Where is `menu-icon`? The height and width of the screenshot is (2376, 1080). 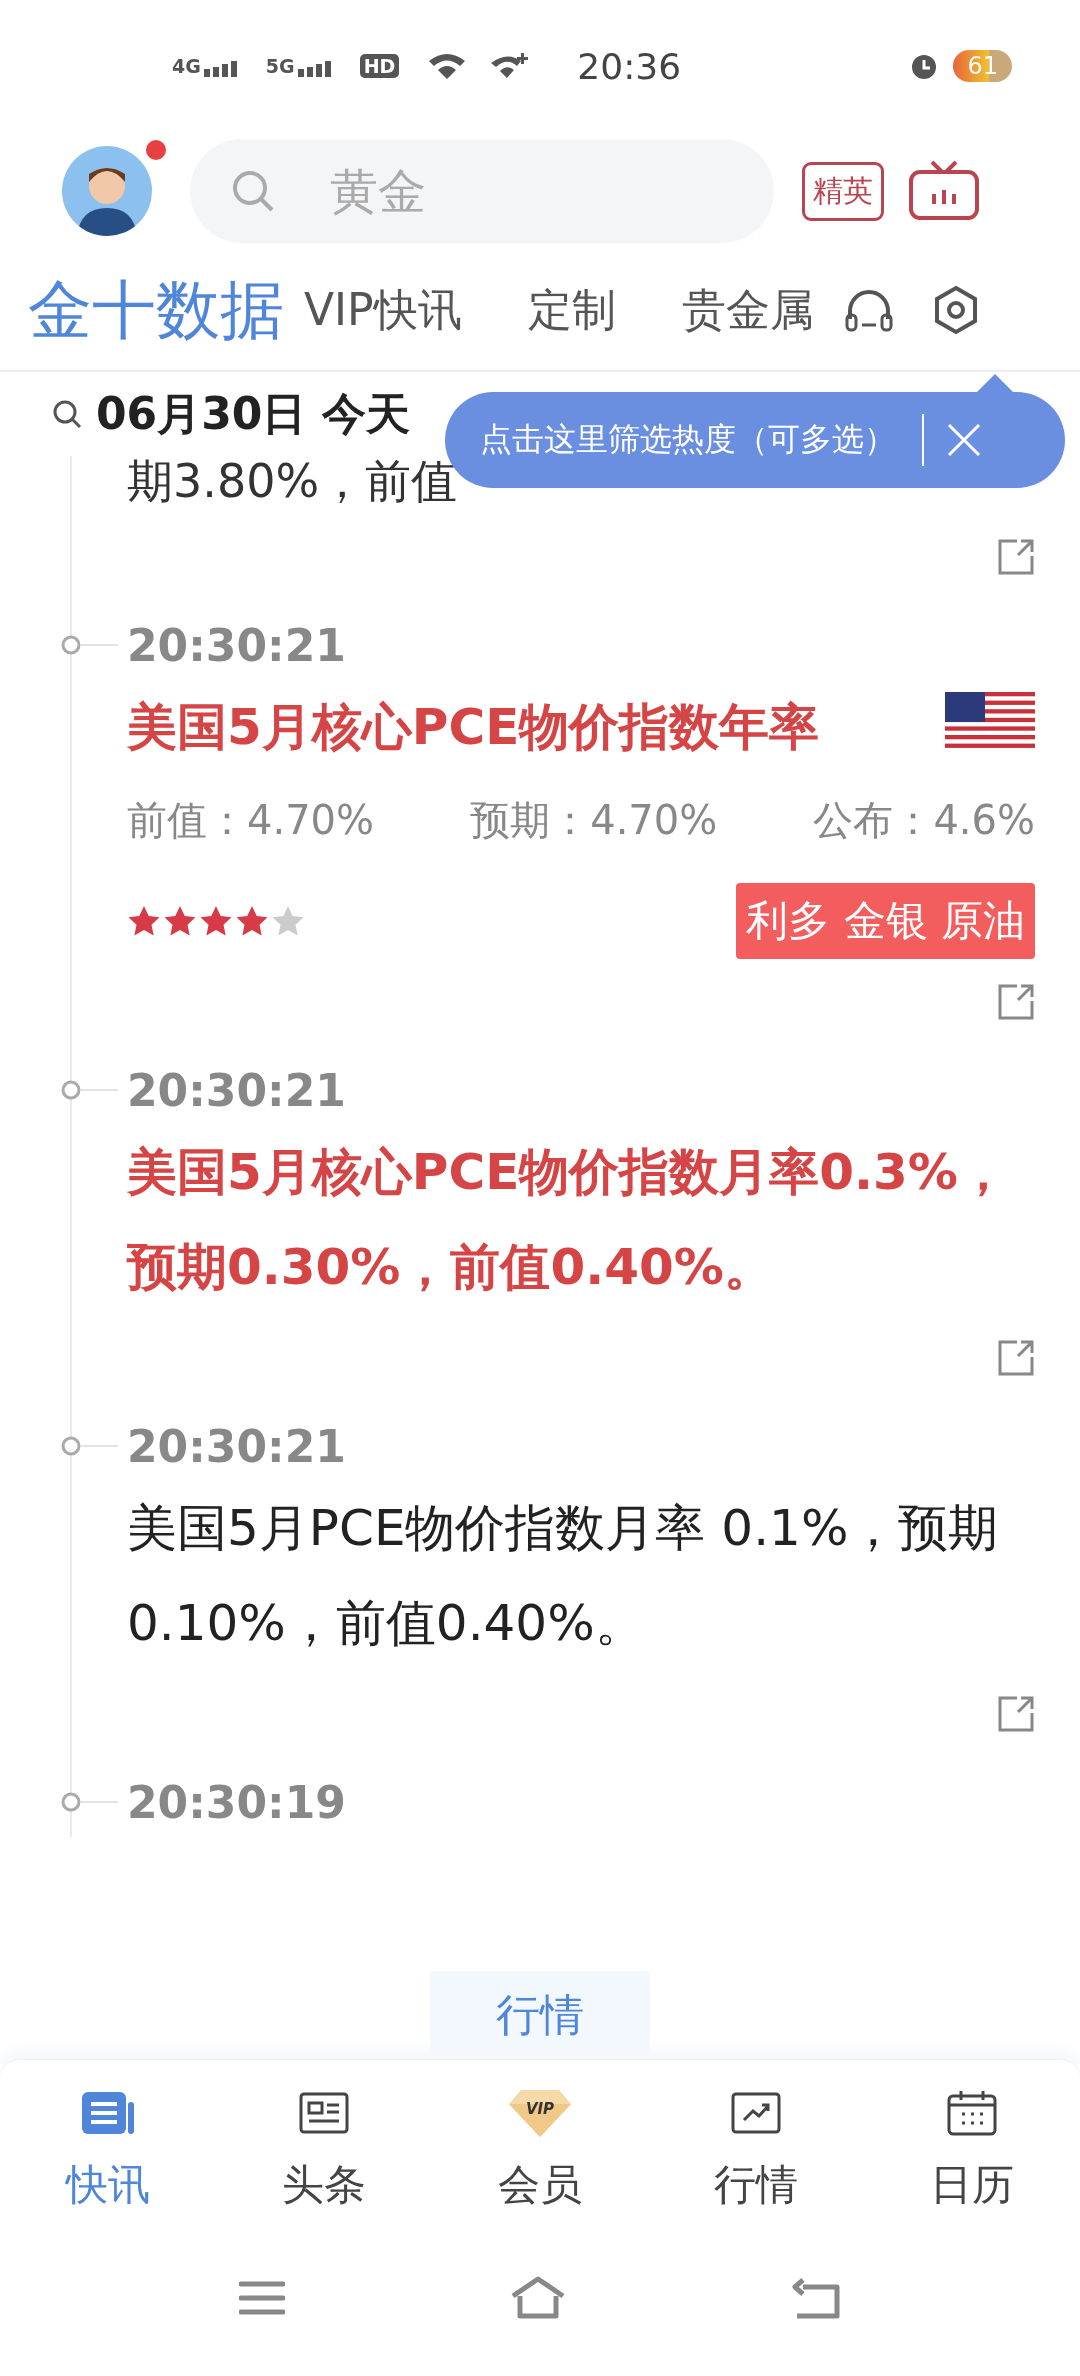 menu-icon is located at coordinates (262, 2298).